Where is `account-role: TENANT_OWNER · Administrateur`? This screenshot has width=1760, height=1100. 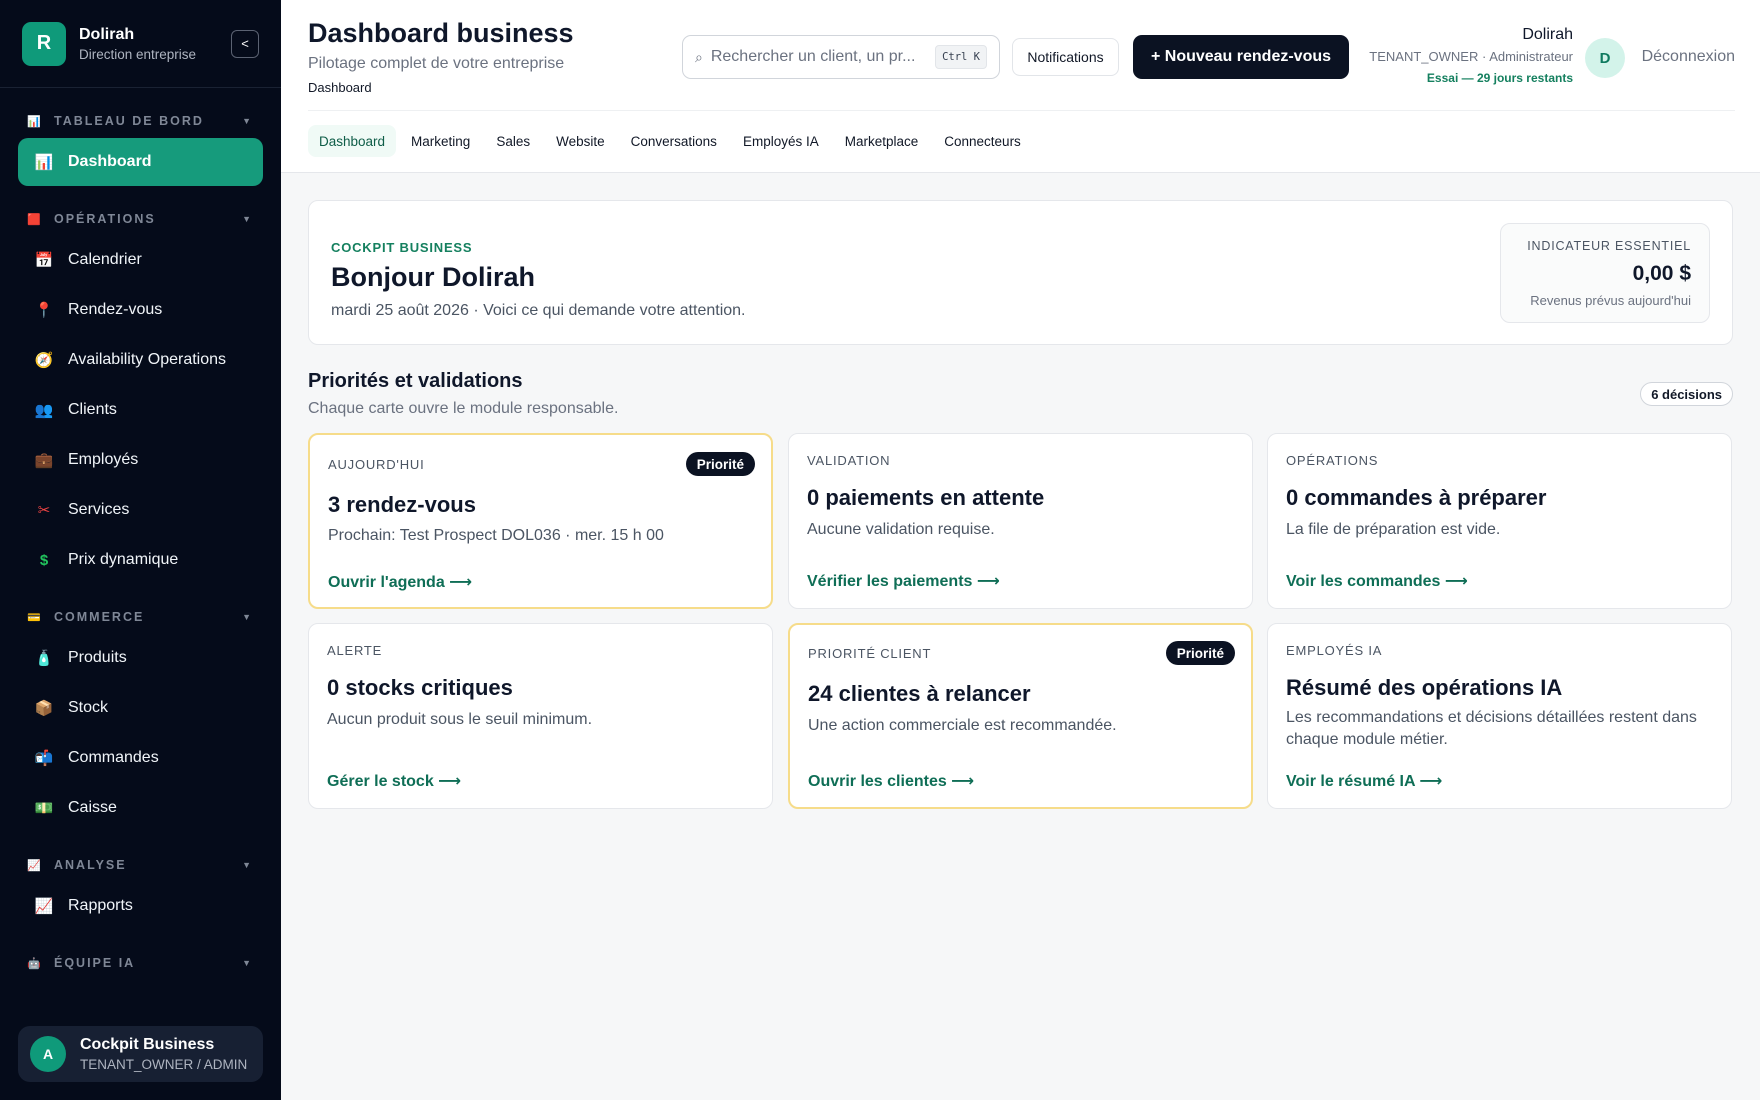 account-role: TENANT_OWNER · Administrateur is located at coordinates (1471, 56).